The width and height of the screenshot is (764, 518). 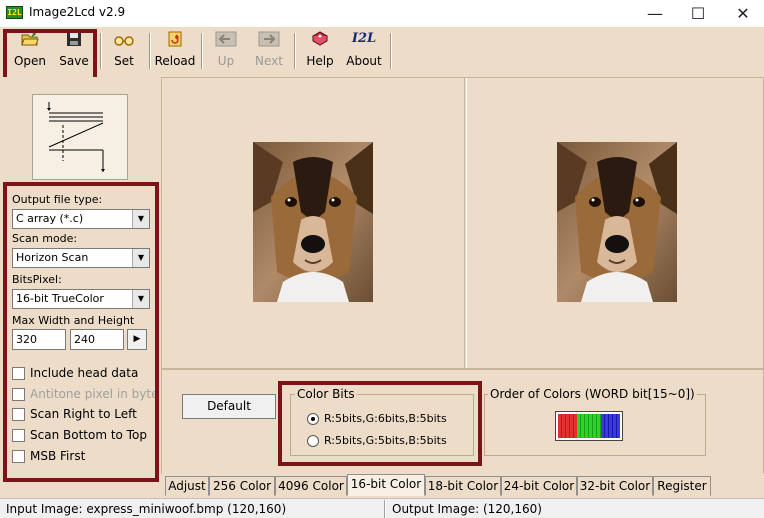 I want to click on color-order-swatch, so click(x=589, y=426).